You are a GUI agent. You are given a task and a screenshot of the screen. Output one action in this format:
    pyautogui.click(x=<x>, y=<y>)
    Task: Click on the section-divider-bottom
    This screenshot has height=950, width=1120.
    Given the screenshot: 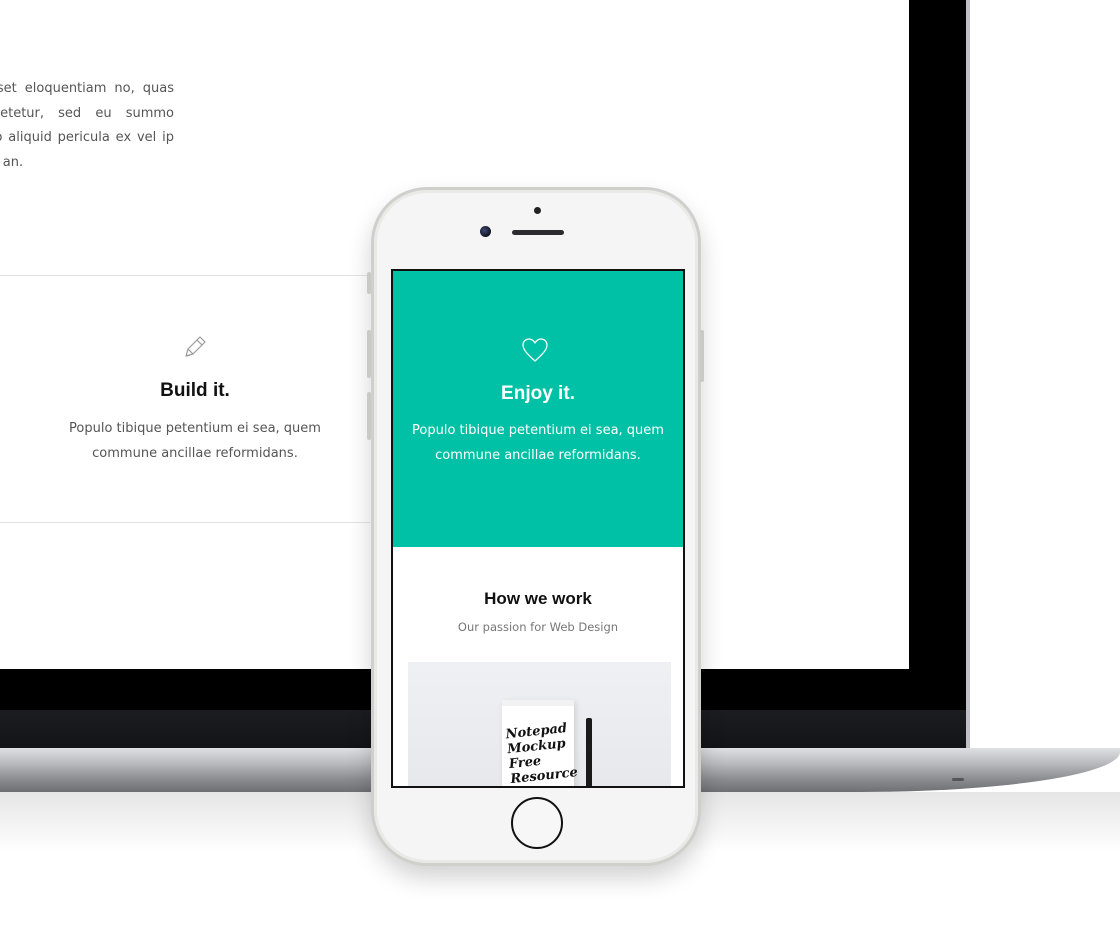 What is the action you would take?
    pyautogui.click(x=185, y=522)
    